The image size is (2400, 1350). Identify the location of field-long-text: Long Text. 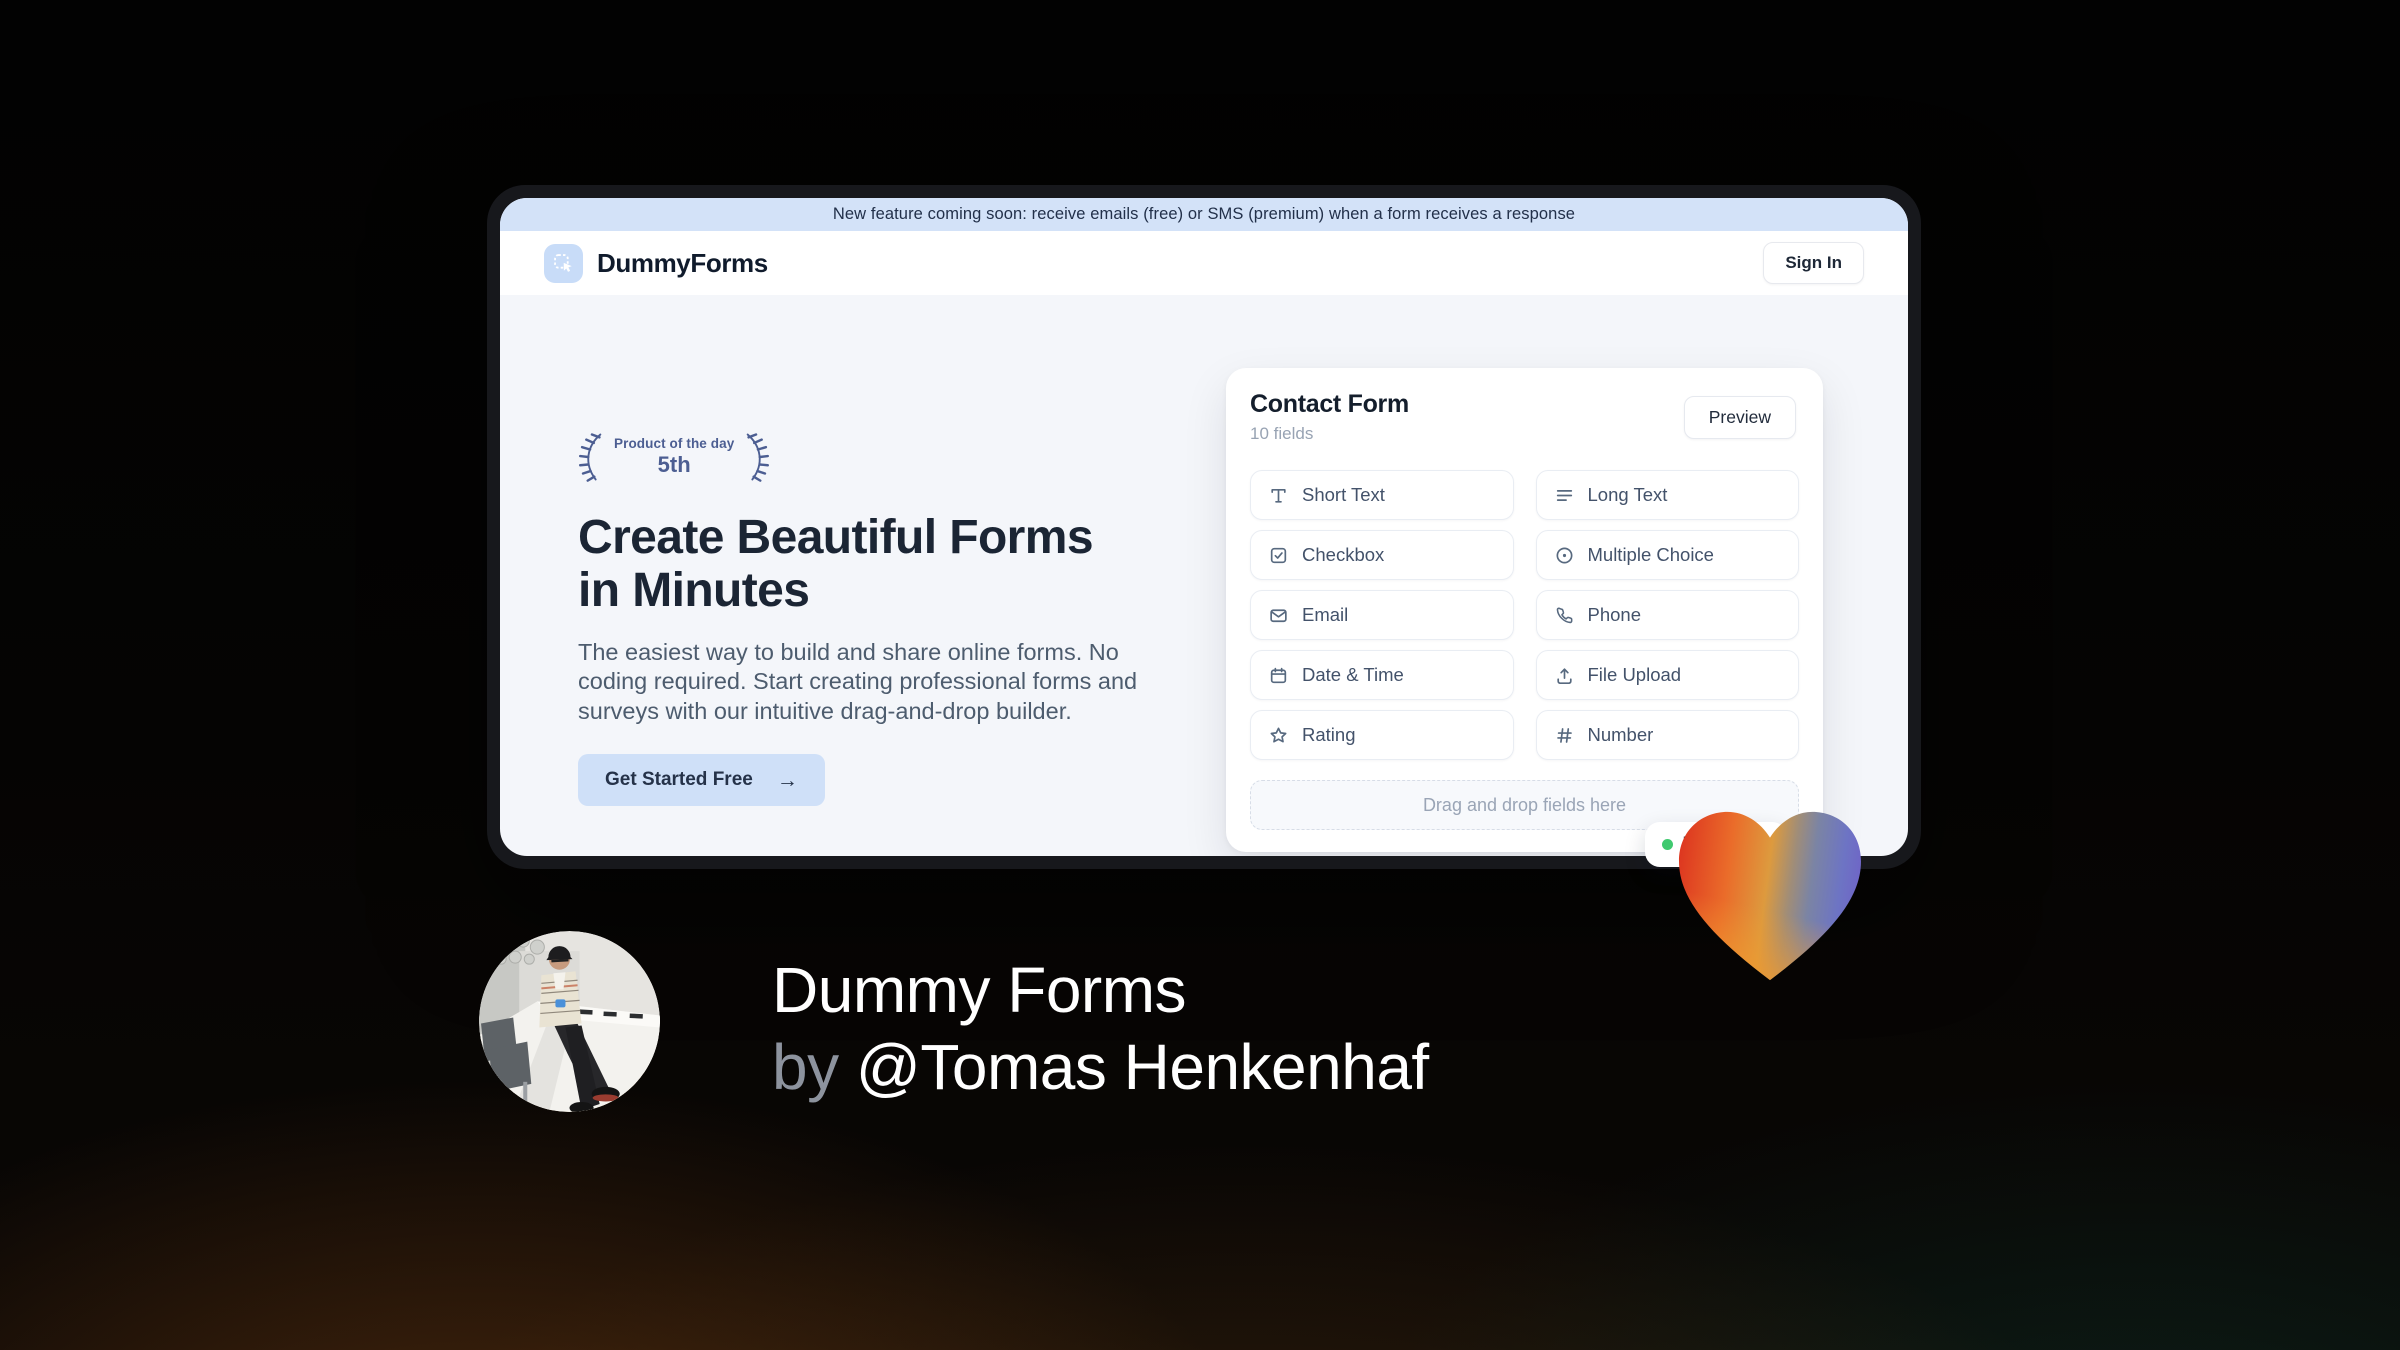
(1667, 495).